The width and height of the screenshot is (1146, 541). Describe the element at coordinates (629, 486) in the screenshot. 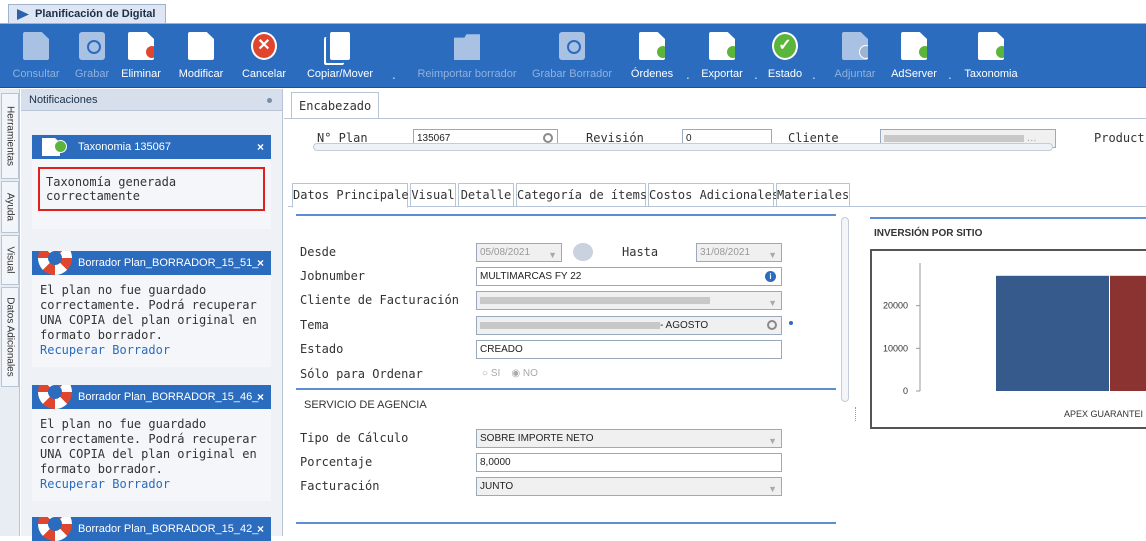

I see `facturacion-select: JUNTO ▼` at that location.